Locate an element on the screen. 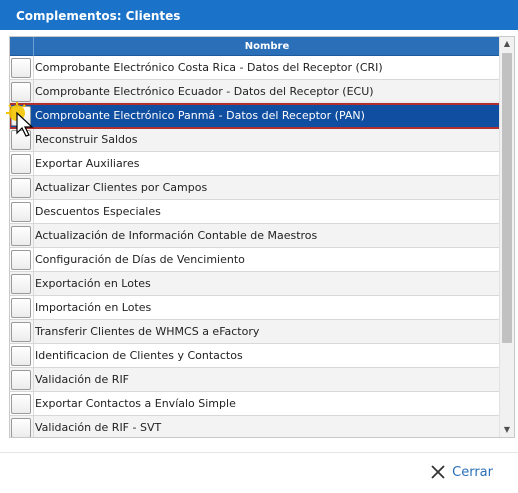  dialog-title: Complementos: Clientes is located at coordinates (259, 15).